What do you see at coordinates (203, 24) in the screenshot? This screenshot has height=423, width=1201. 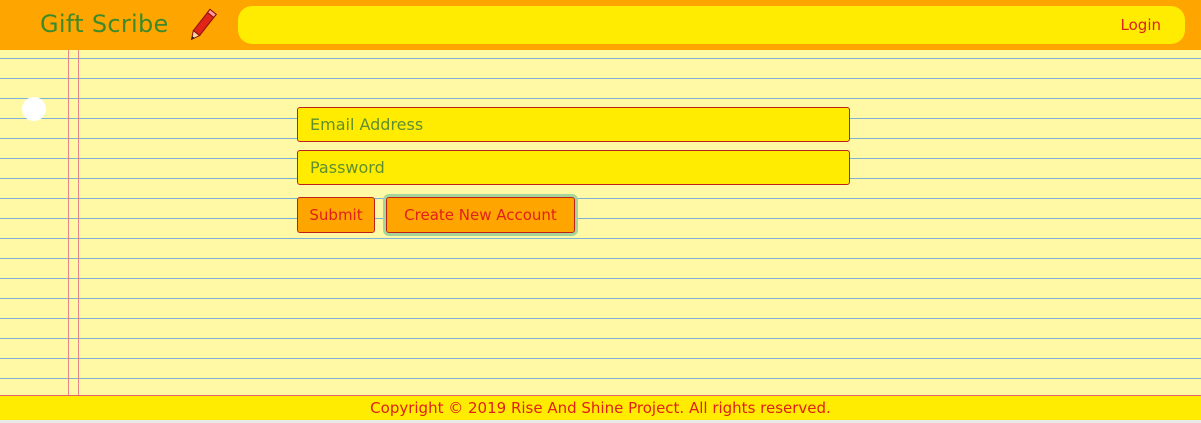 I see `pencil-icon` at bounding box center [203, 24].